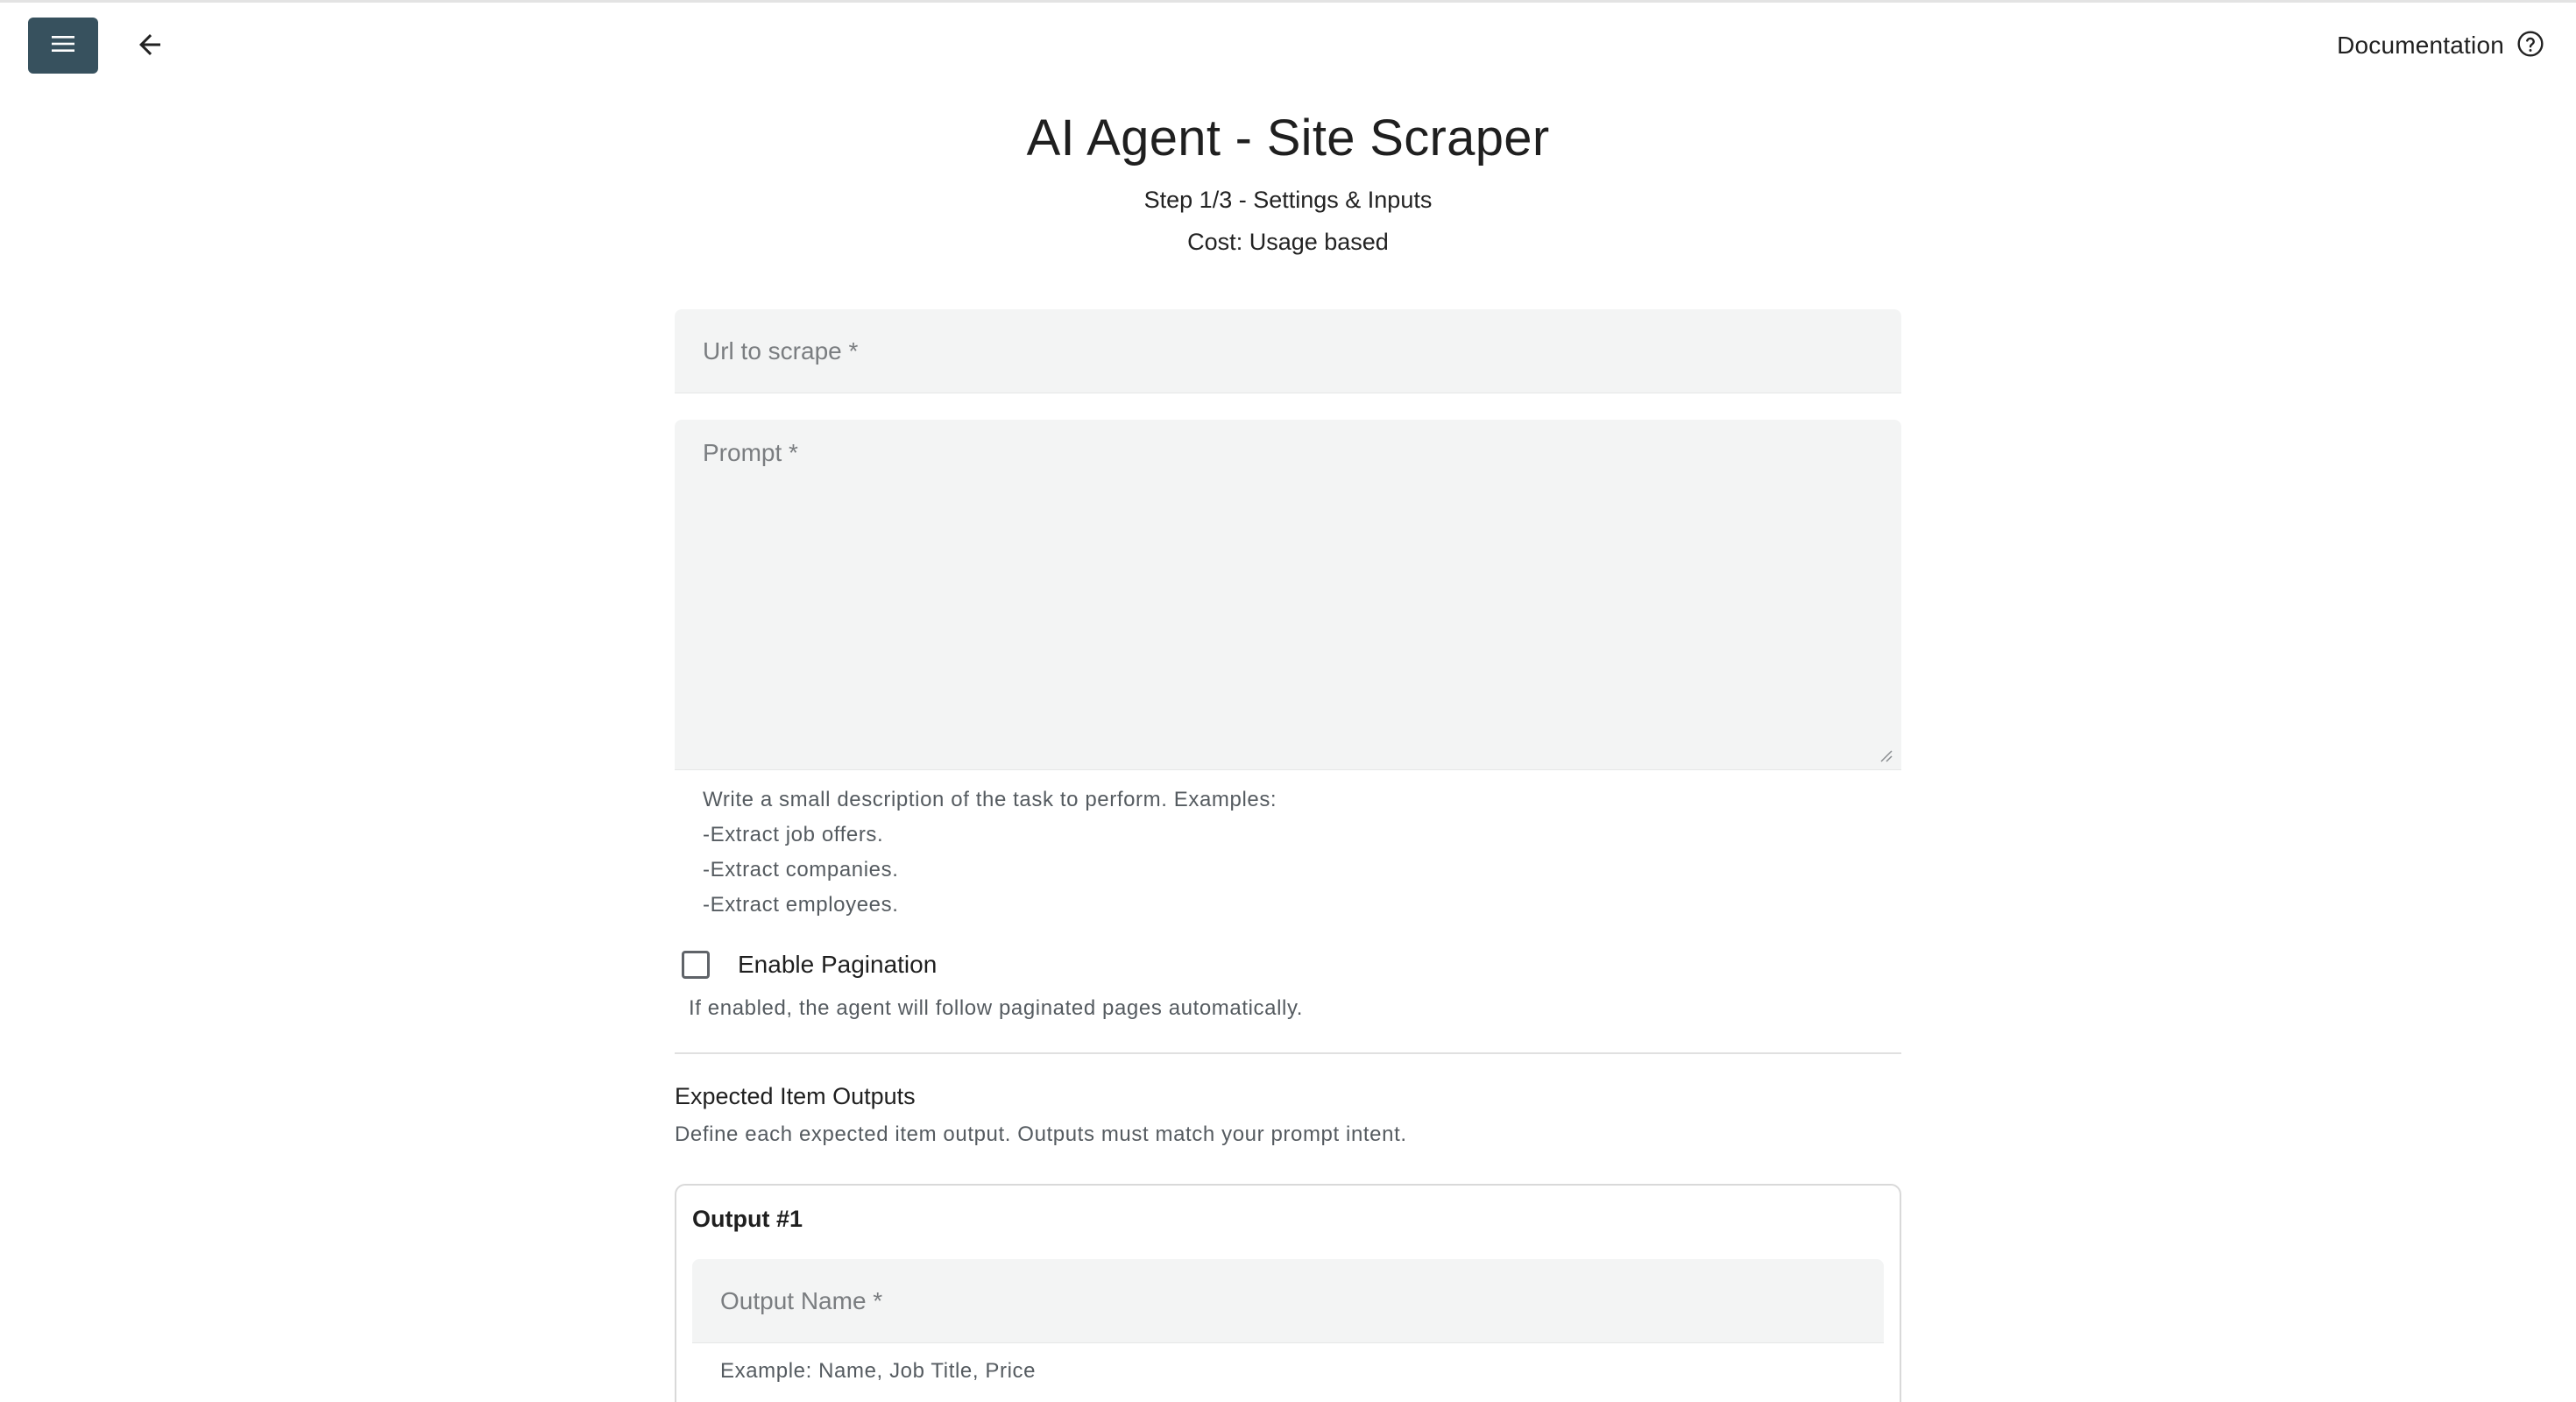 Image resolution: width=2576 pixels, height=1402 pixels. Describe the element at coordinates (878, 1371) in the screenshot. I see `output-name-helper: Example: Name, Job Title, Price` at that location.